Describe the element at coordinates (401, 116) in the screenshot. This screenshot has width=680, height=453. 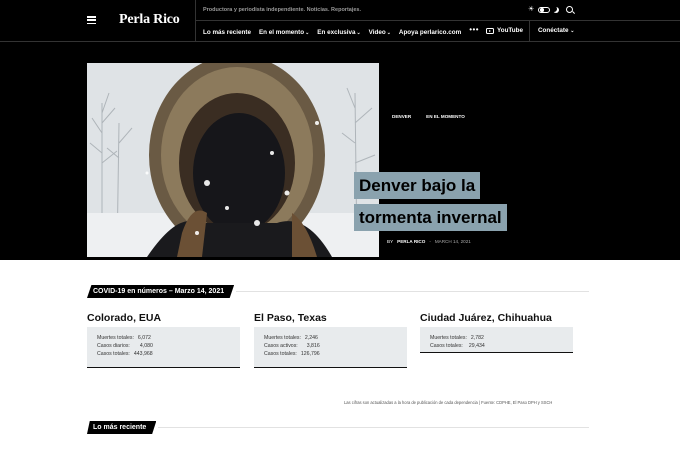
I see `category-tag: DENVER` at that location.